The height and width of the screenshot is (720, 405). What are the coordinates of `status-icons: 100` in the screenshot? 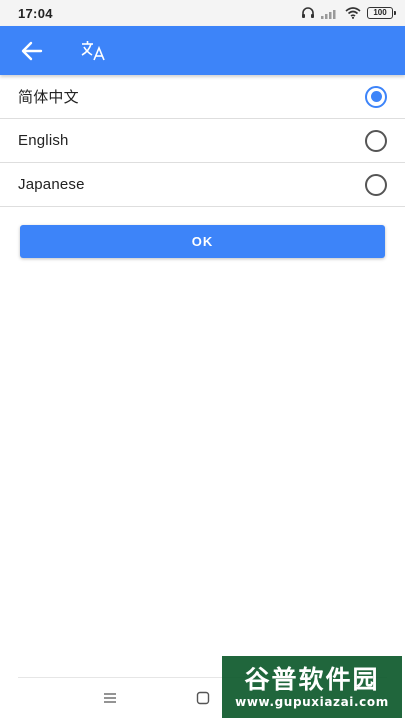 It's located at (348, 13).